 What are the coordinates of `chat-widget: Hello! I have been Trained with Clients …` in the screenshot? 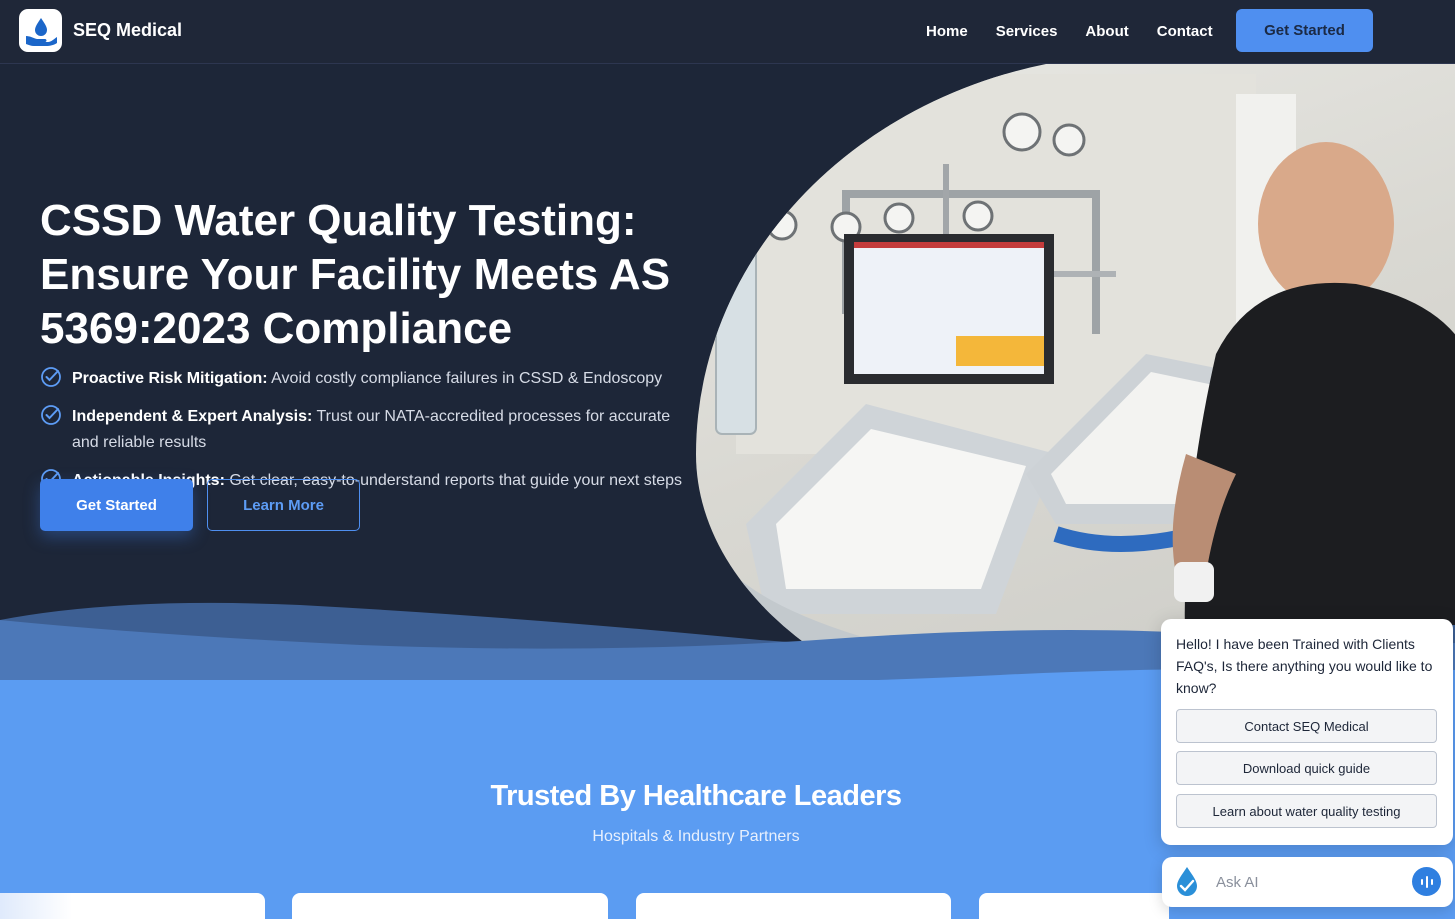 It's located at (1307, 732).